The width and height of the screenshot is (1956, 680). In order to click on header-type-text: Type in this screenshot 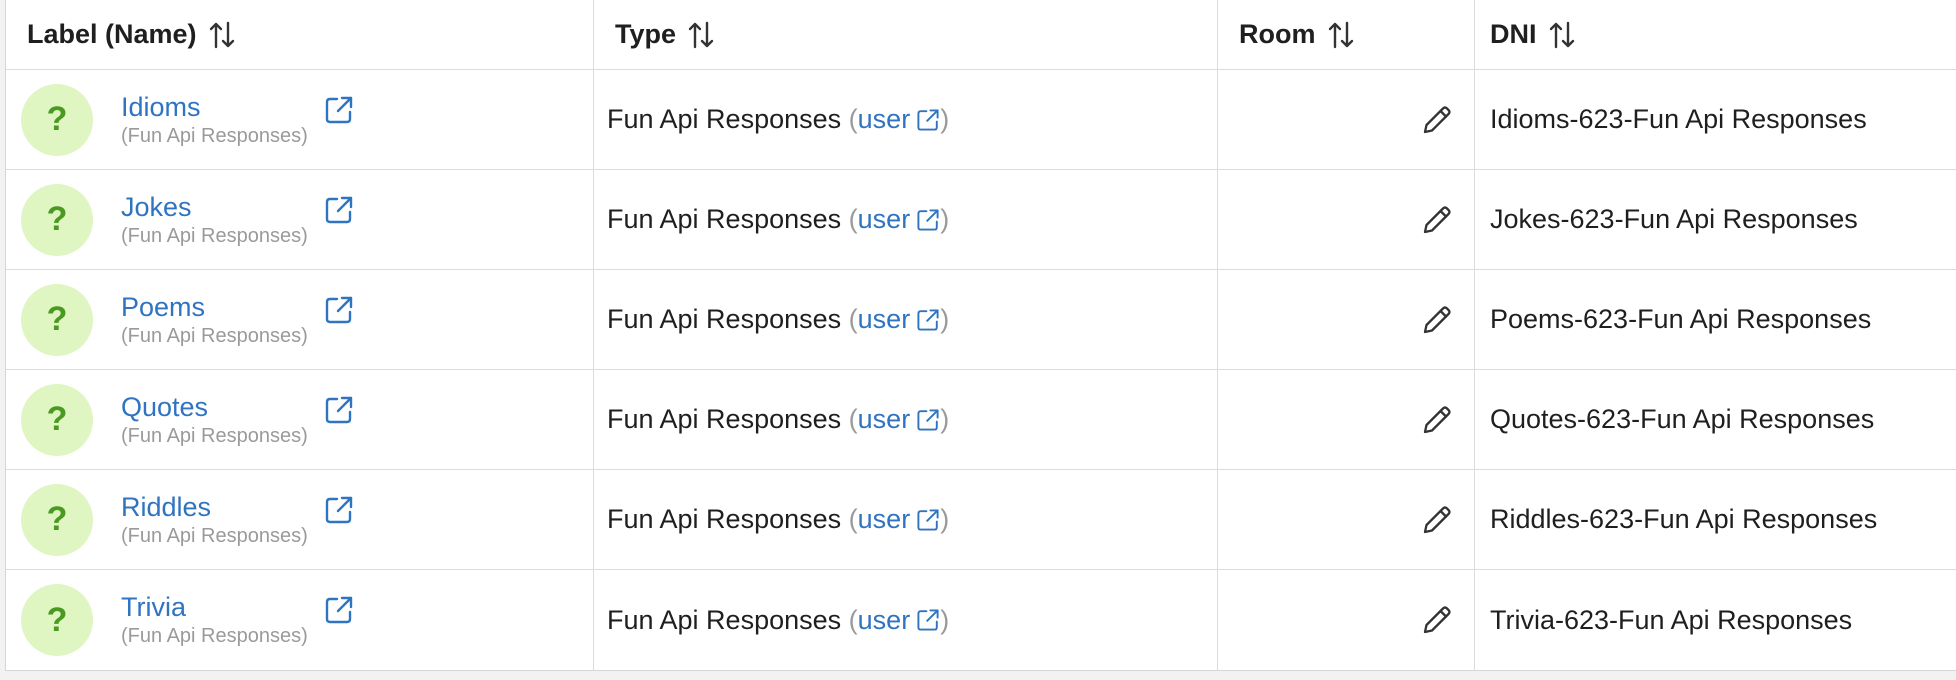, I will do `click(646, 34)`.